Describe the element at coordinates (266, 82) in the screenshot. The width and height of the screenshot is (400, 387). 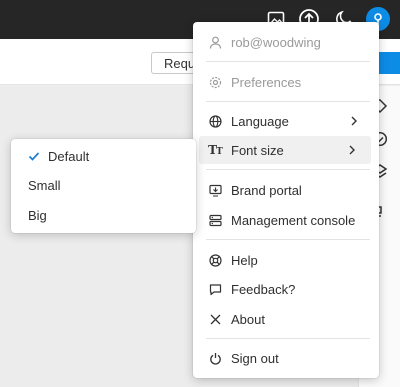
I see `menu-item-label: Preferences` at that location.